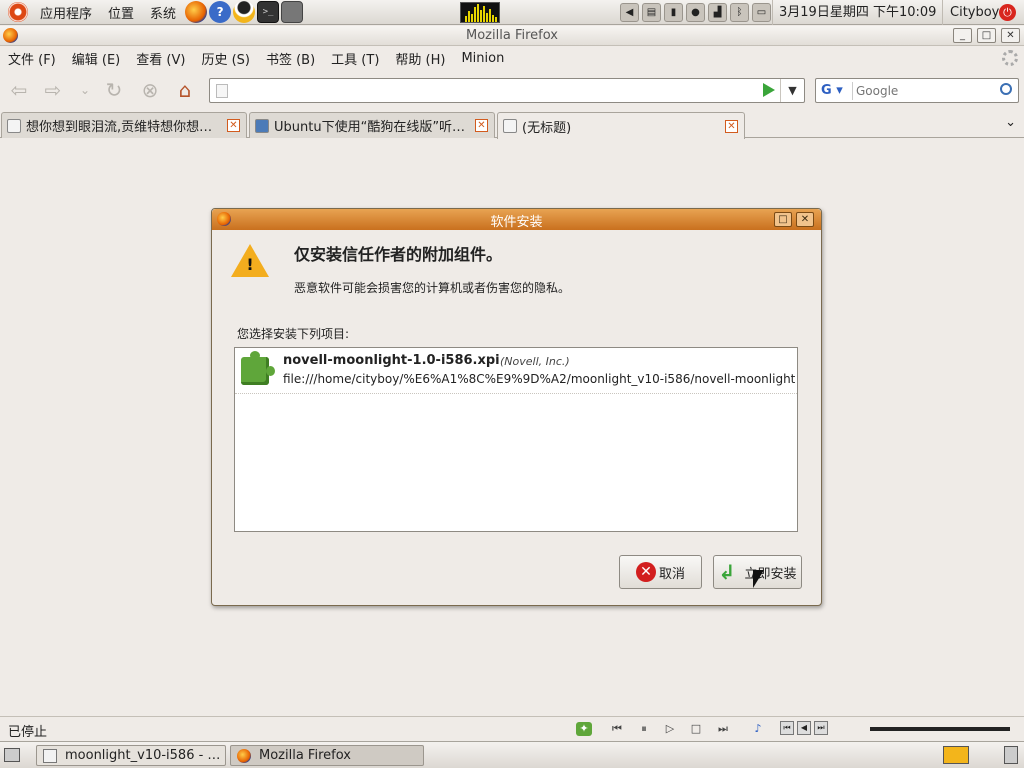 The width and height of the screenshot is (1024, 768). I want to click on search-bar: G ▾, so click(917, 90).